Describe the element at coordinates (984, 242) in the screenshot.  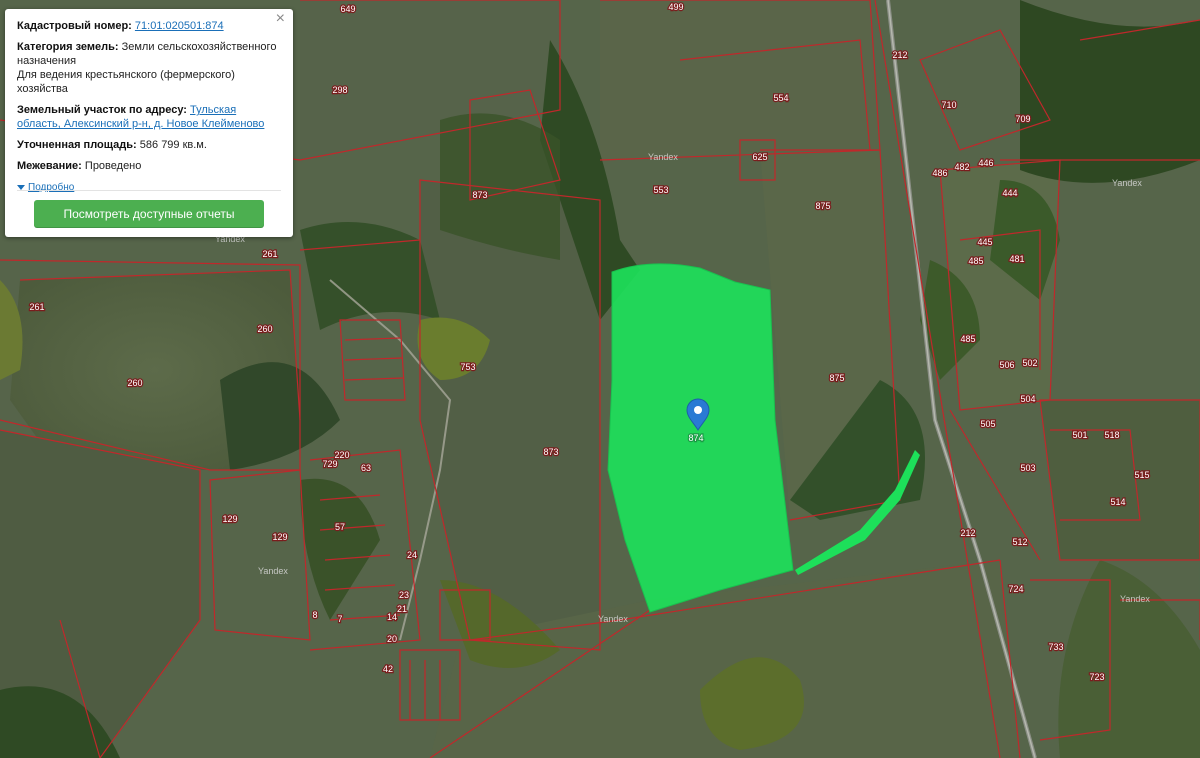
I see `parcel-label: 445` at that location.